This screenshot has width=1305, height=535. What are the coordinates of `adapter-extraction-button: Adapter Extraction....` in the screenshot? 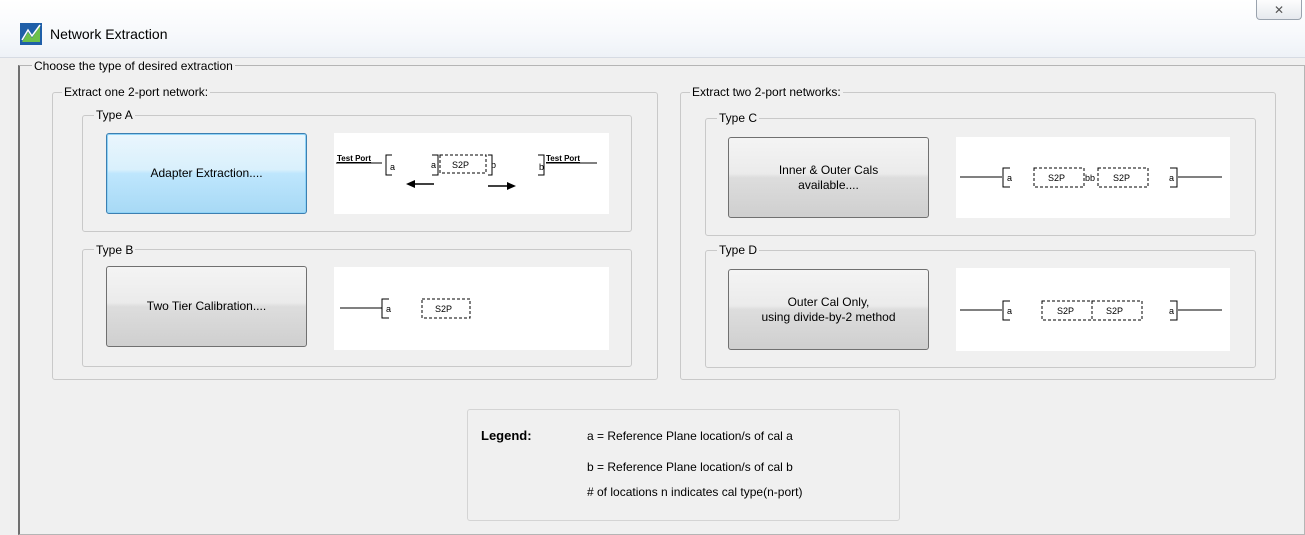 It's located at (206, 173).